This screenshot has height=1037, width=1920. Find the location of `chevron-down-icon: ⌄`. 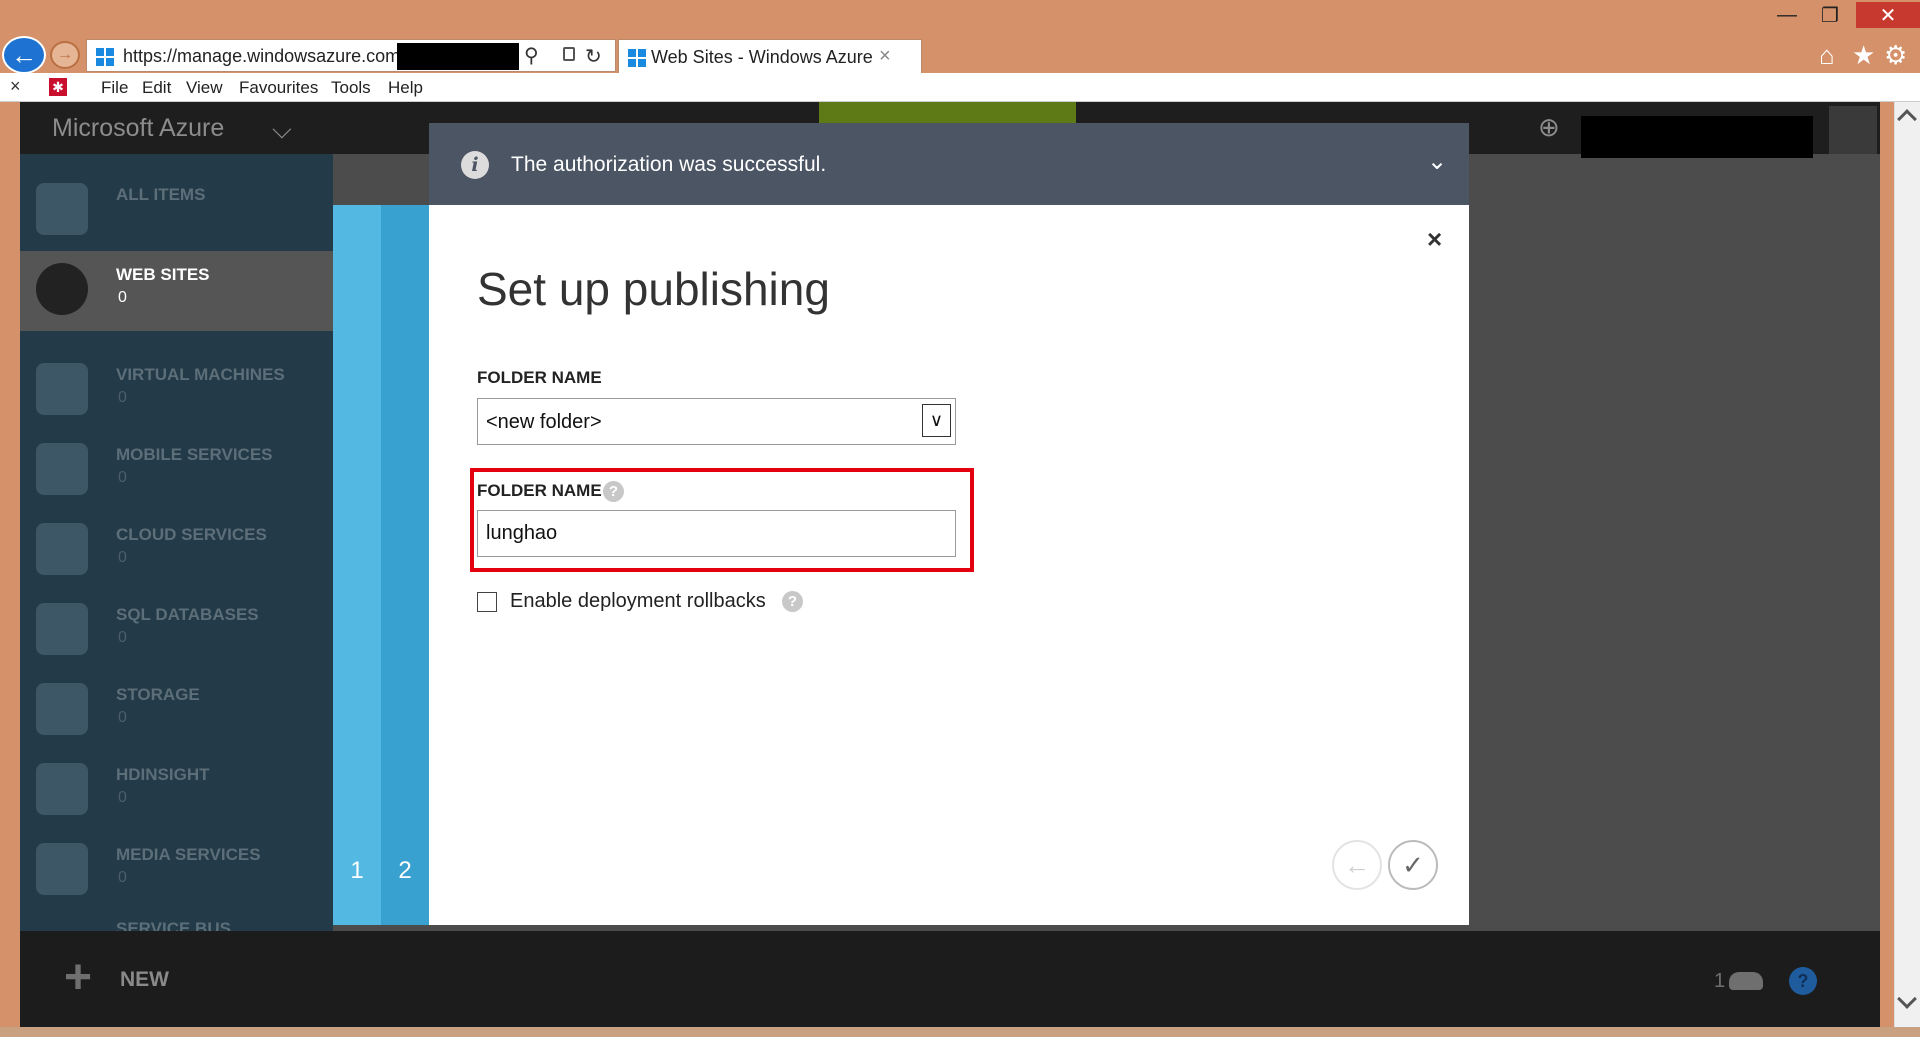

chevron-down-icon: ⌄ is located at coordinates (1437, 161).